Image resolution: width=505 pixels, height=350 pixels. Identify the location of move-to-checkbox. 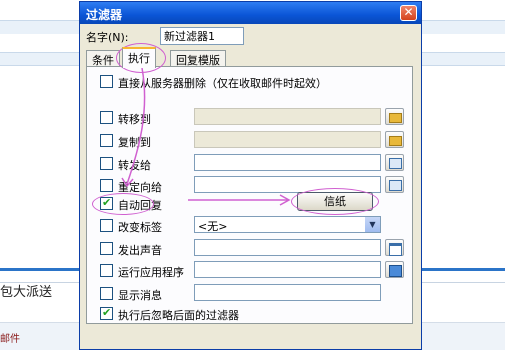
(106, 117).